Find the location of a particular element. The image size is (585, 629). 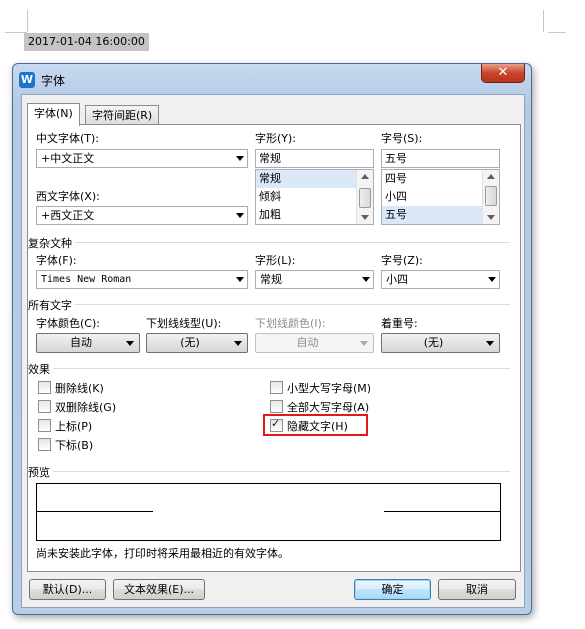

western-font-value: +西文正文 is located at coordinates (68, 215).